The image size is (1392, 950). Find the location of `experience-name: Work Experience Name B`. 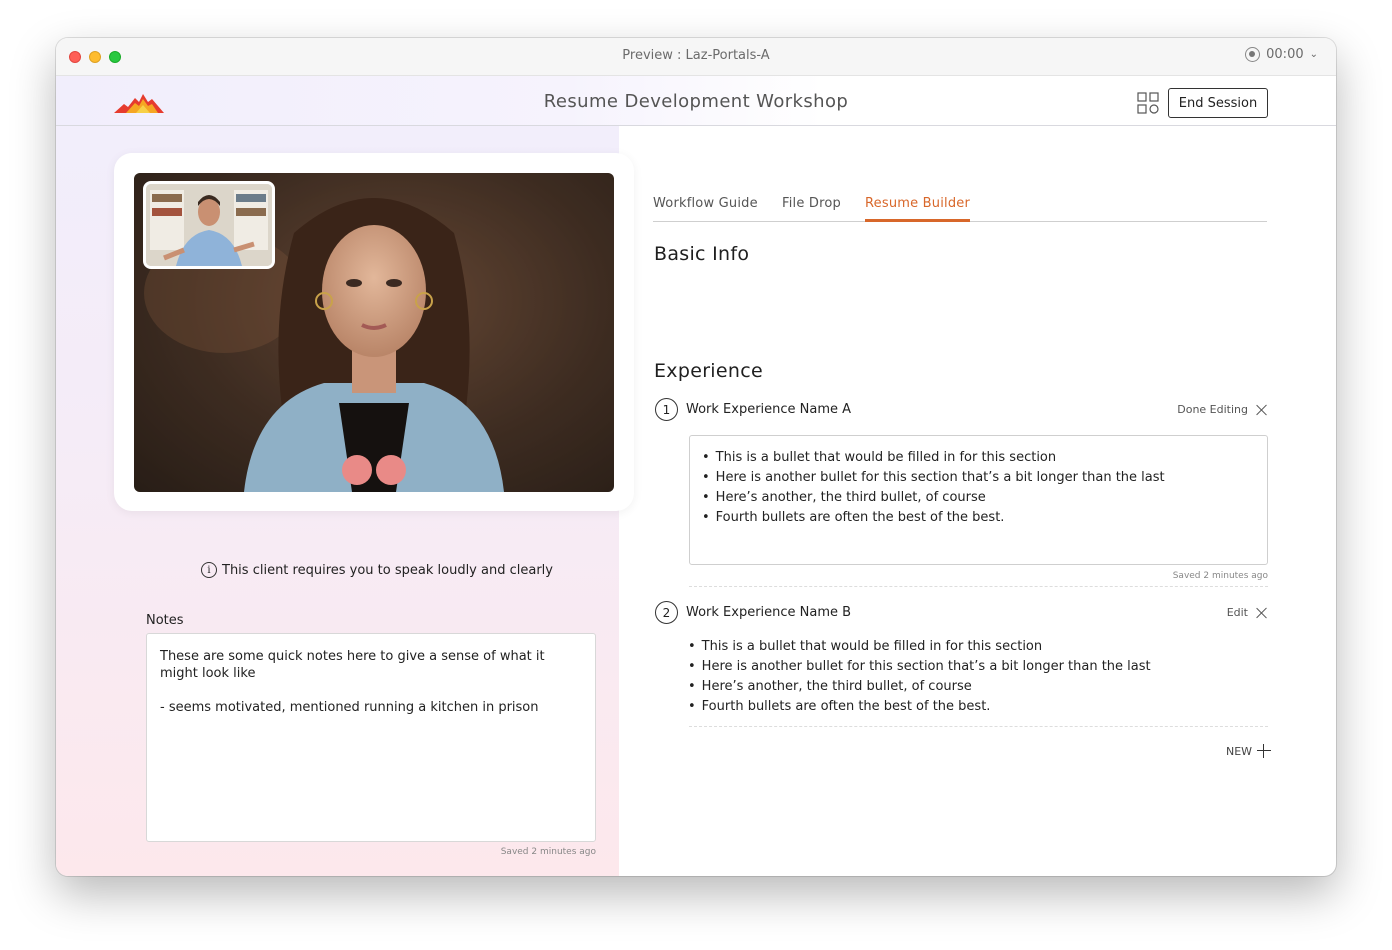

experience-name: Work Experience Name B is located at coordinates (769, 612).